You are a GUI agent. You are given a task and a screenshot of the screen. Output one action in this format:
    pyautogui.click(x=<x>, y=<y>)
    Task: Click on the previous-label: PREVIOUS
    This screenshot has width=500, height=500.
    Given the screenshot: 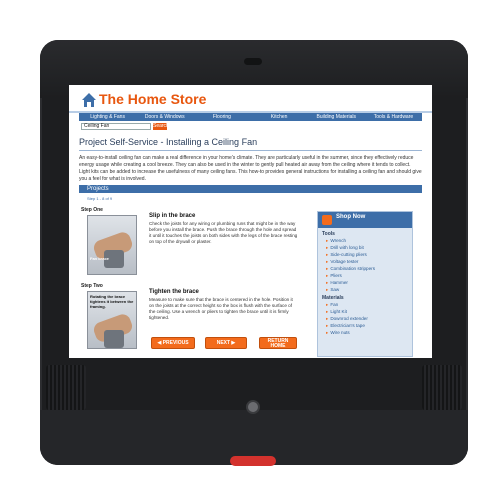 What is the action you would take?
    pyautogui.click(x=175, y=343)
    